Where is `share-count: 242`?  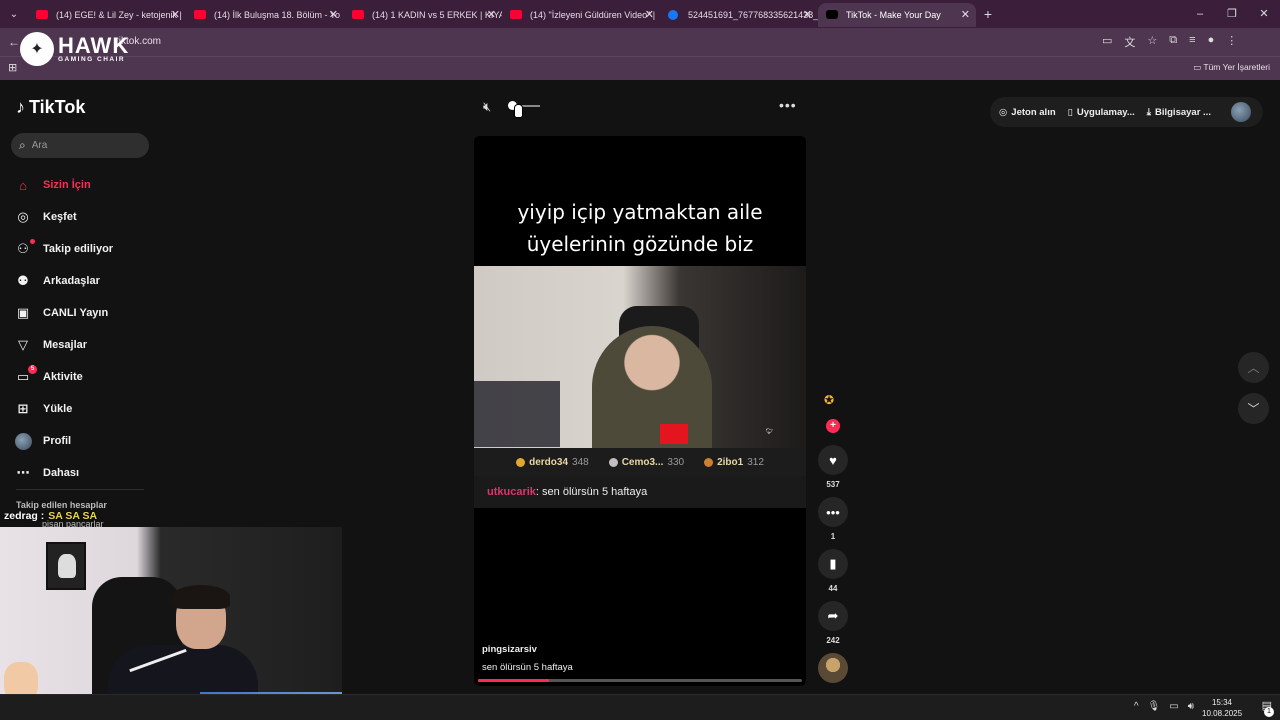
share-count: 242 is located at coordinates (833, 640).